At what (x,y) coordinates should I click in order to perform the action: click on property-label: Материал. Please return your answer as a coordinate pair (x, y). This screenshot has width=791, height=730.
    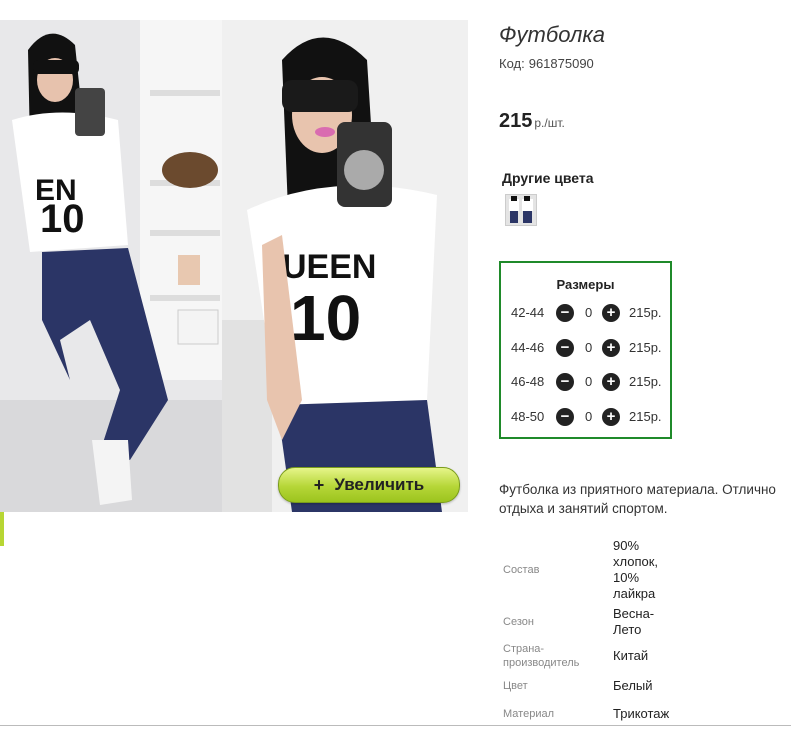
    Looking at the image, I should click on (528, 714).